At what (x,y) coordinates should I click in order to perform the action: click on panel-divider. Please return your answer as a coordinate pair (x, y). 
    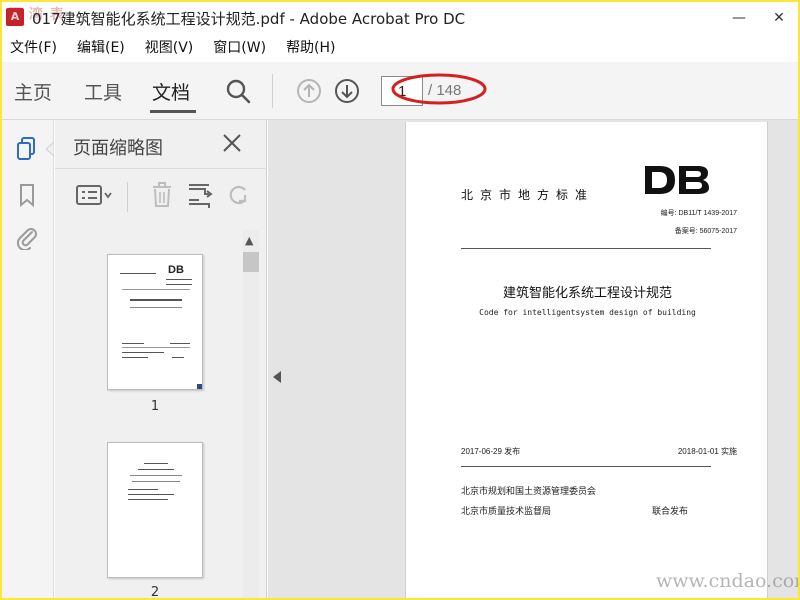
    Looking at the image, I should click on (161, 168).